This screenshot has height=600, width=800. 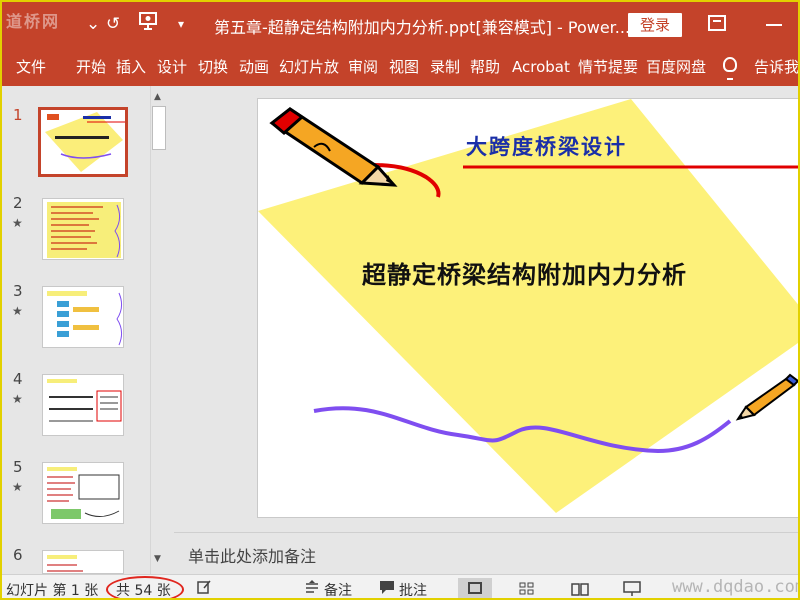 I want to click on reading-view-button, so click(x=579, y=588).